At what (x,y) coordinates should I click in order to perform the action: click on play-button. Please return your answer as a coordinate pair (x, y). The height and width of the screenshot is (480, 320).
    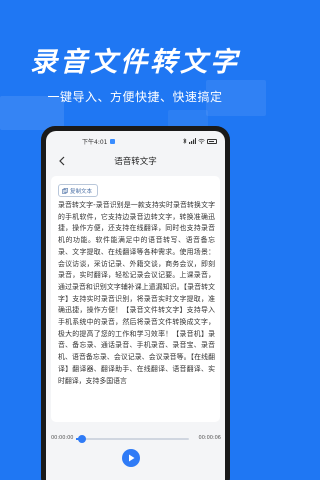
    Looking at the image, I should click on (131, 458).